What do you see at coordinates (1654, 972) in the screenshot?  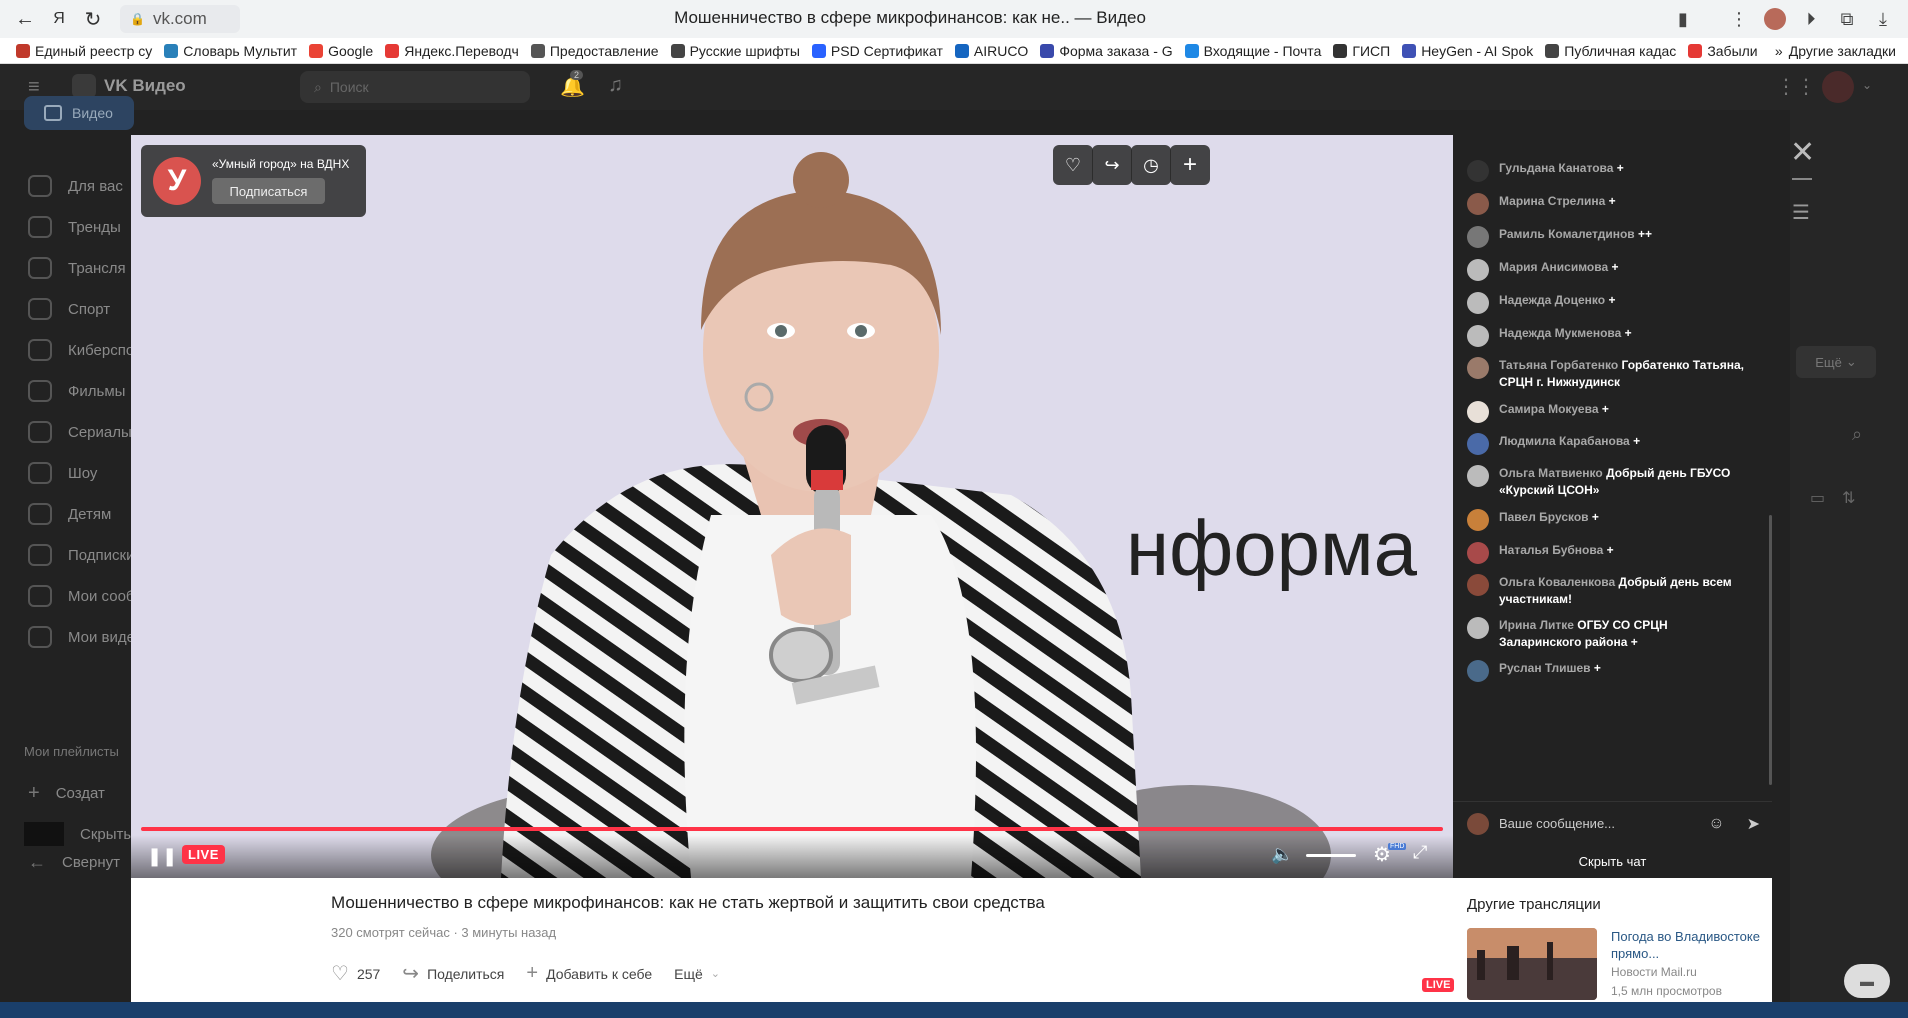 I see `other-stream-source: Новости Mail.ru` at bounding box center [1654, 972].